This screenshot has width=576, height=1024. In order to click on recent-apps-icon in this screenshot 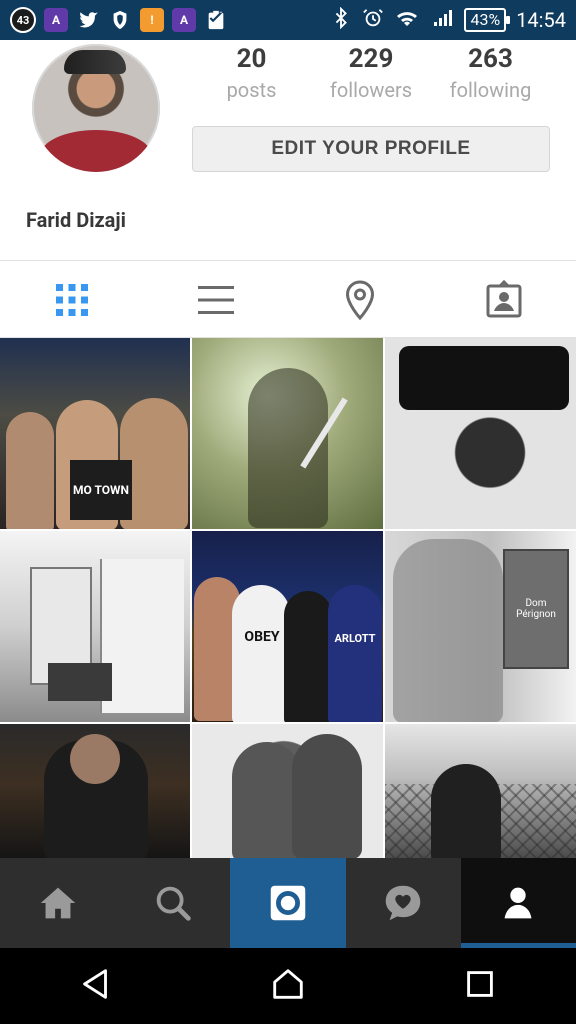, I will do `click(480, 984)`.